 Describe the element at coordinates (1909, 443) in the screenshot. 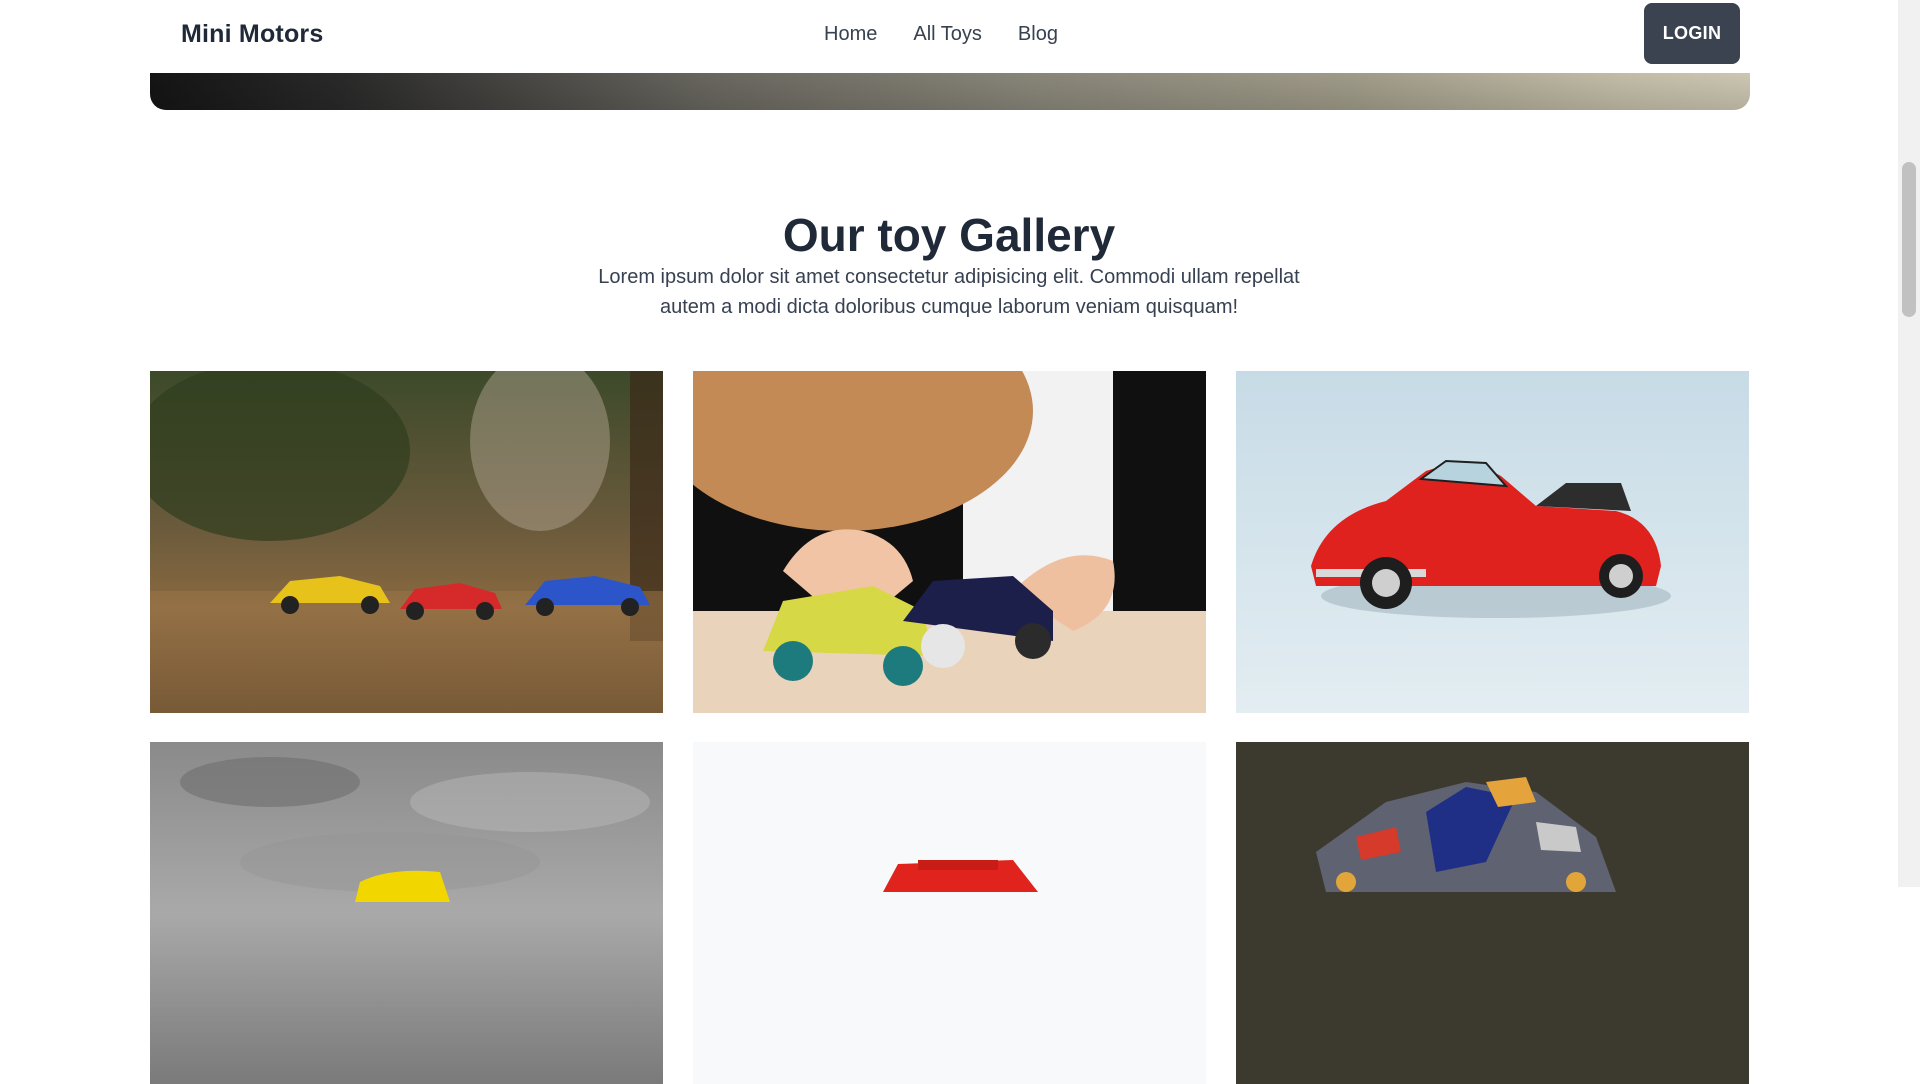

I see `page-scrollbar` at that location.